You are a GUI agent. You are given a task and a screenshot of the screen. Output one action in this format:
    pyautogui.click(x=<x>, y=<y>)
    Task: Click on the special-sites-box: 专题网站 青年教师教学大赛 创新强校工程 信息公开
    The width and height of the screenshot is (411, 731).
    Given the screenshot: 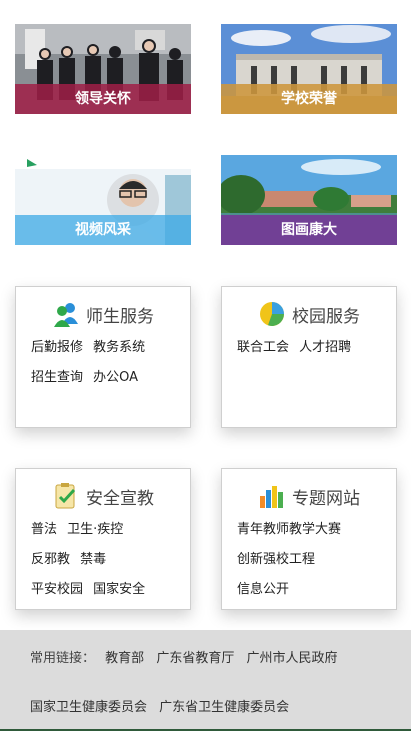 What is the action you would take?
    pyautogui.click(x=309, y=539)
    